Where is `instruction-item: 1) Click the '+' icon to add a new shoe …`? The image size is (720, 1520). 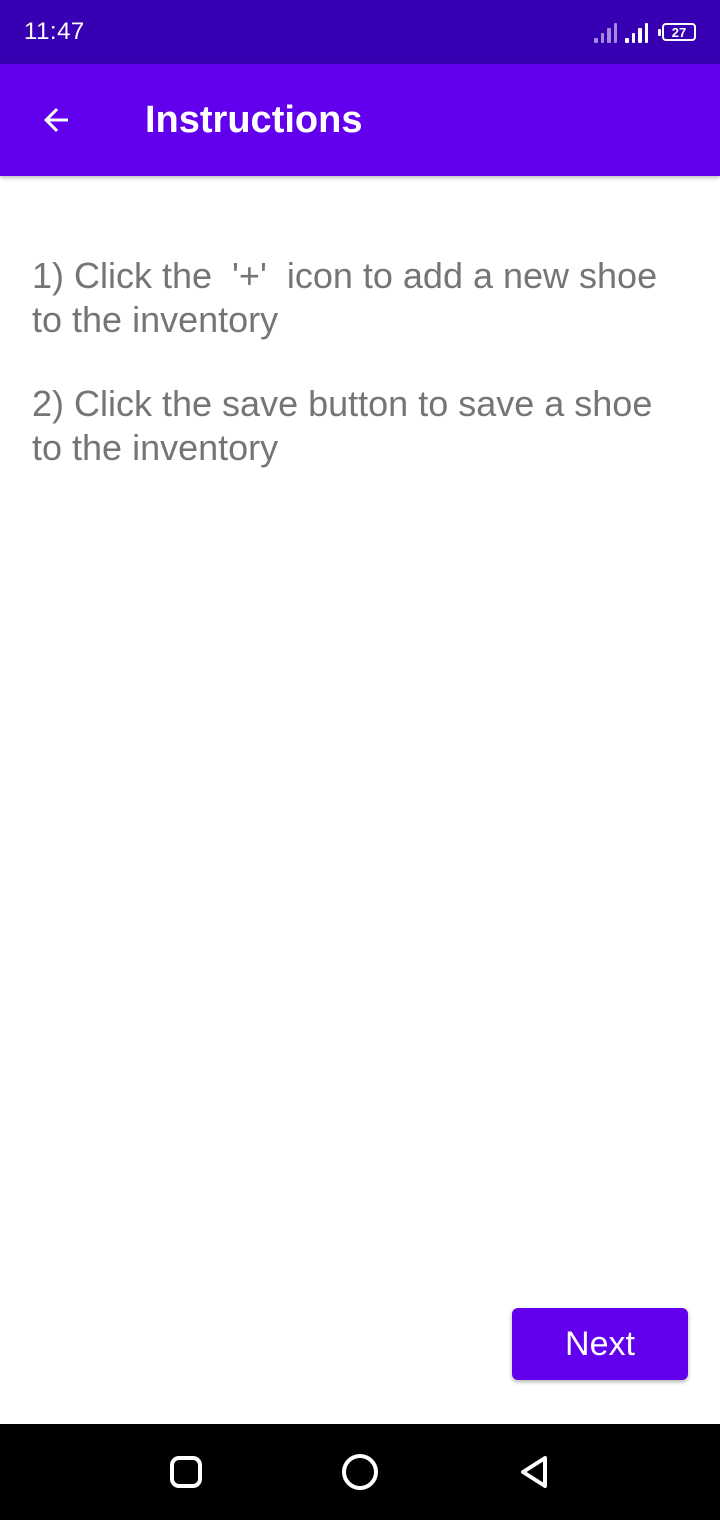
instruction-item: 1) Click the '+' icon to add a new shoe … is located at coordinates (350, 297).